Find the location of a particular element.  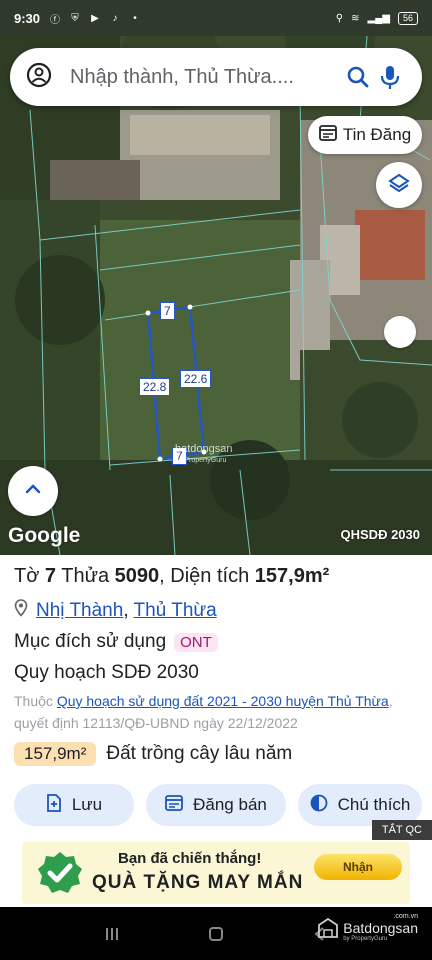

signal-icon: ▂▄▆ is located at coordinates (378, 18).